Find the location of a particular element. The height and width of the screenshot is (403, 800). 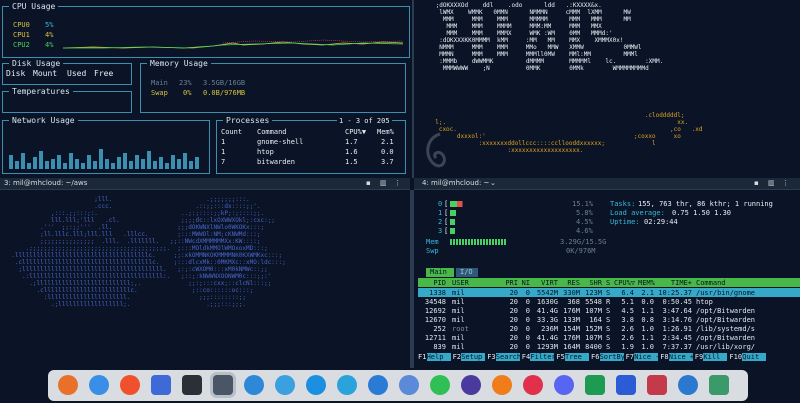

fkey-f9: F9 is located at coordinates (699, 357).